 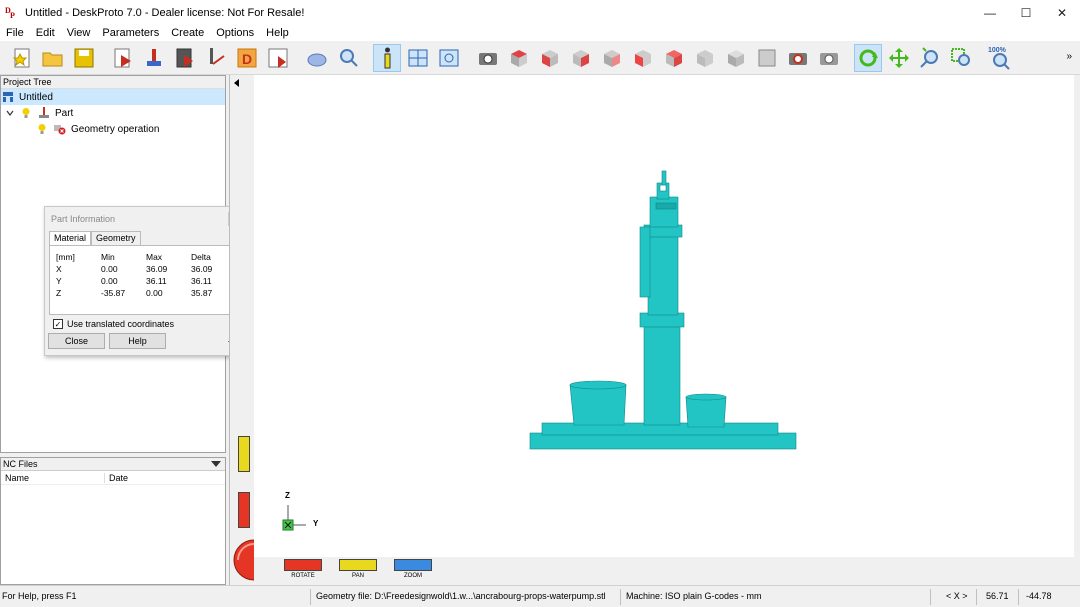 What do you see at coordinates (244, 454) in the screenshot?
I see `pan-gauge` at bounding box center [244, 454].